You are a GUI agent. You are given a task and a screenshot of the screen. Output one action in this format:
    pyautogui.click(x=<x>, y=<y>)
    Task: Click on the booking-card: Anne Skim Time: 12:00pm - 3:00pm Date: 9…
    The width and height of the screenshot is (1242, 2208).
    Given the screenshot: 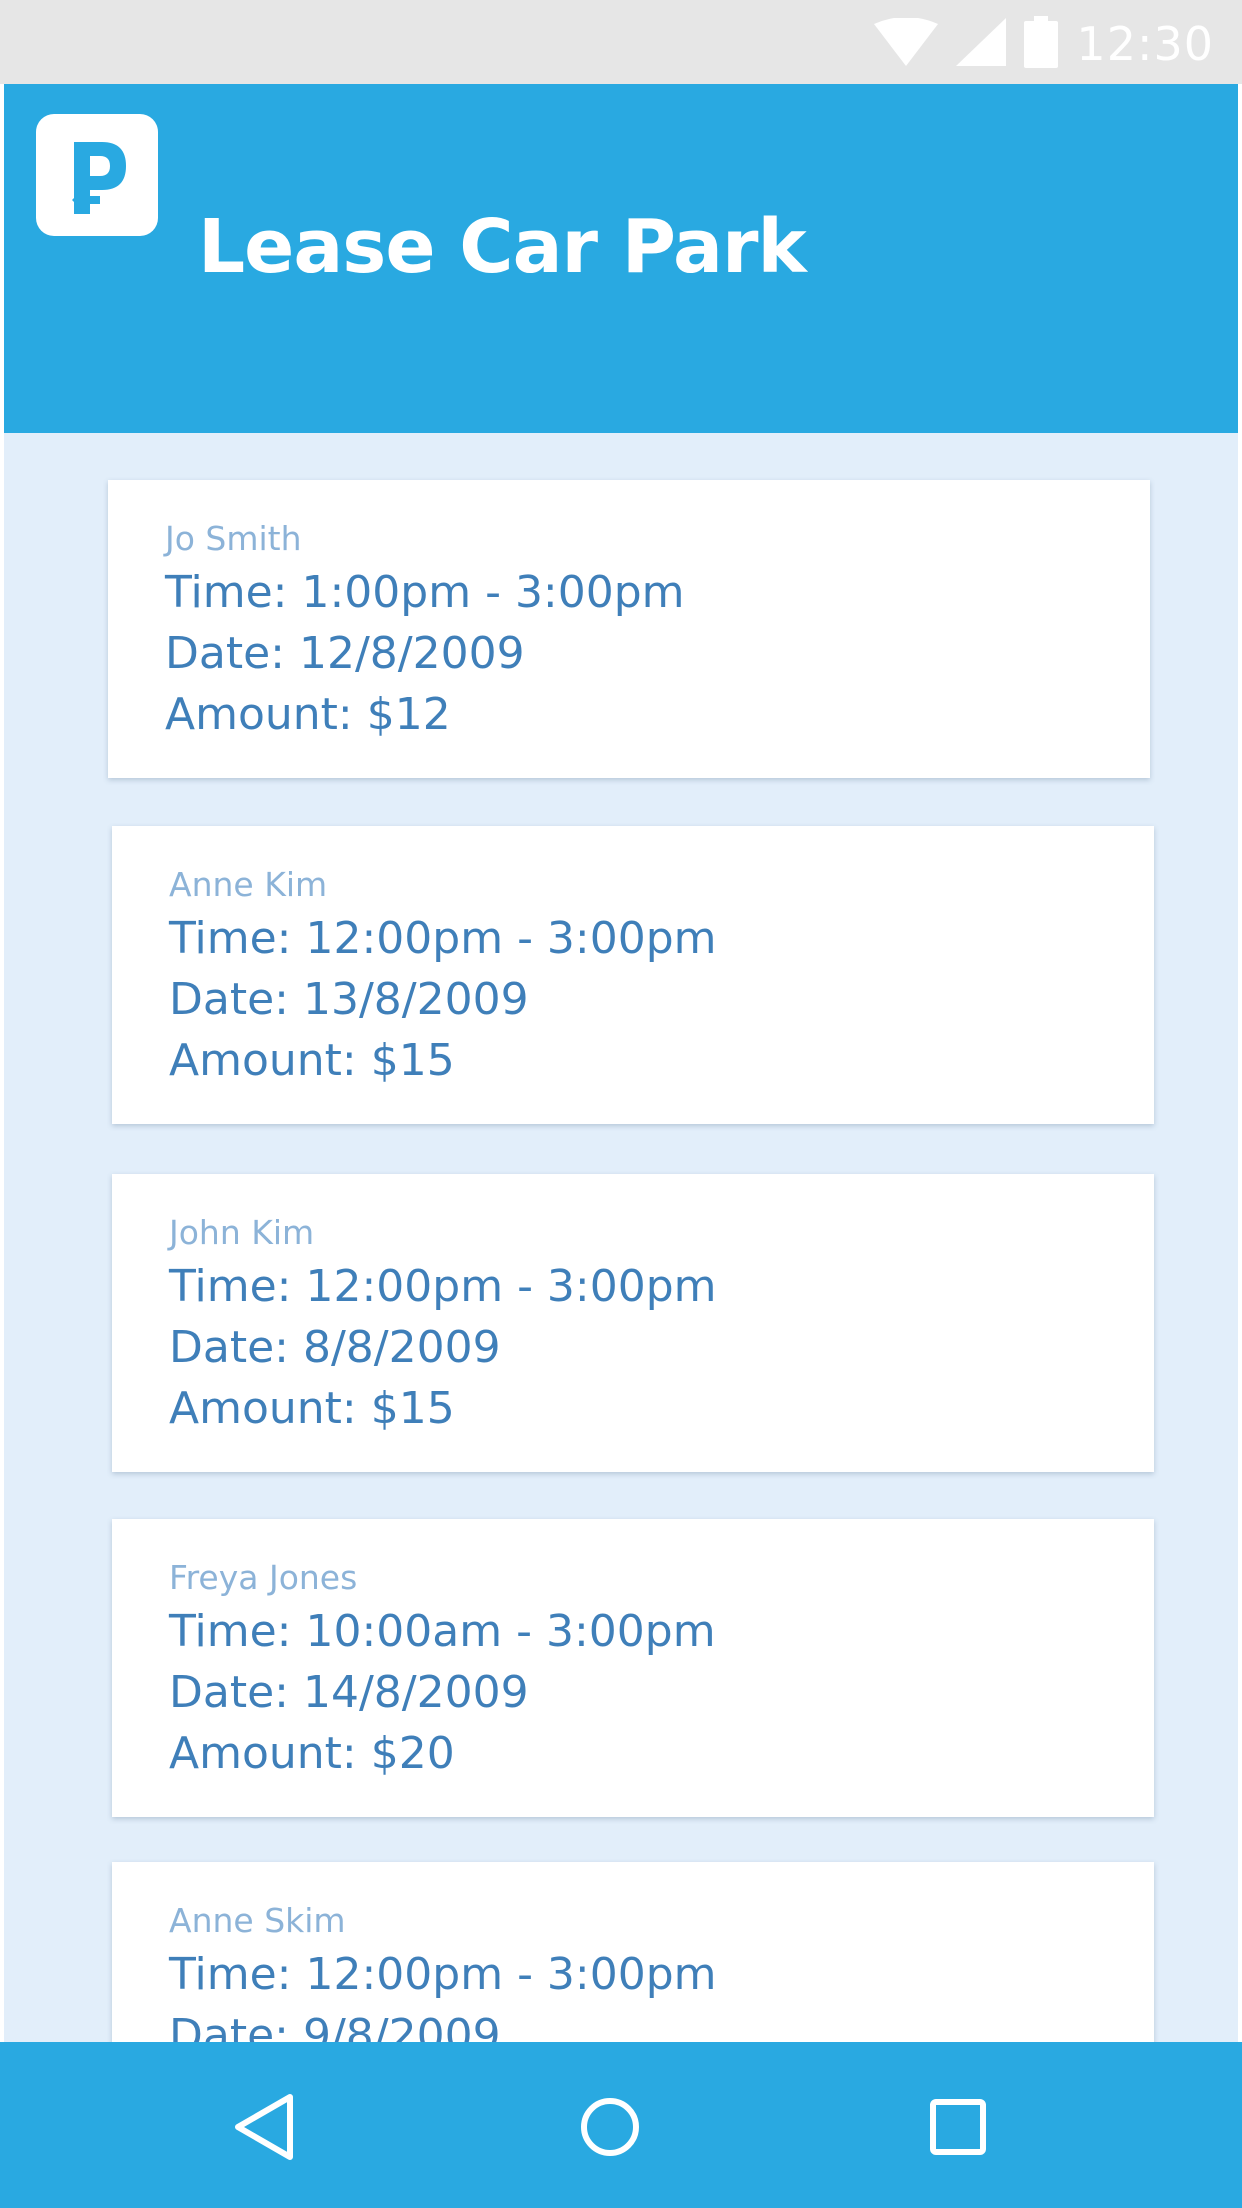 What is the action you would take?
    pyautogui.click(x=633, y=1952)
    